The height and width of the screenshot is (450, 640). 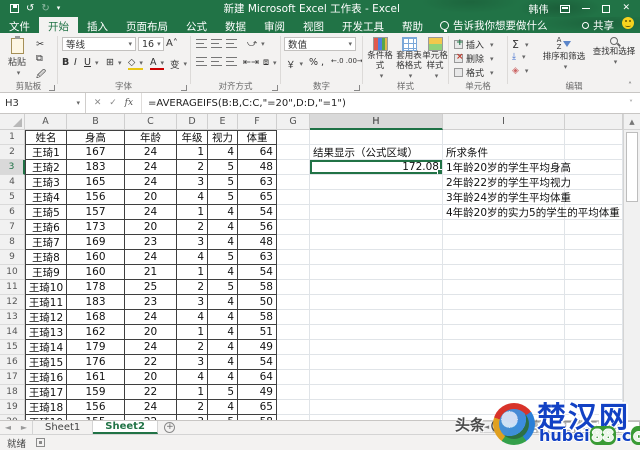 I want to click on redo-icon: ↻, so click(x=45, y=8).